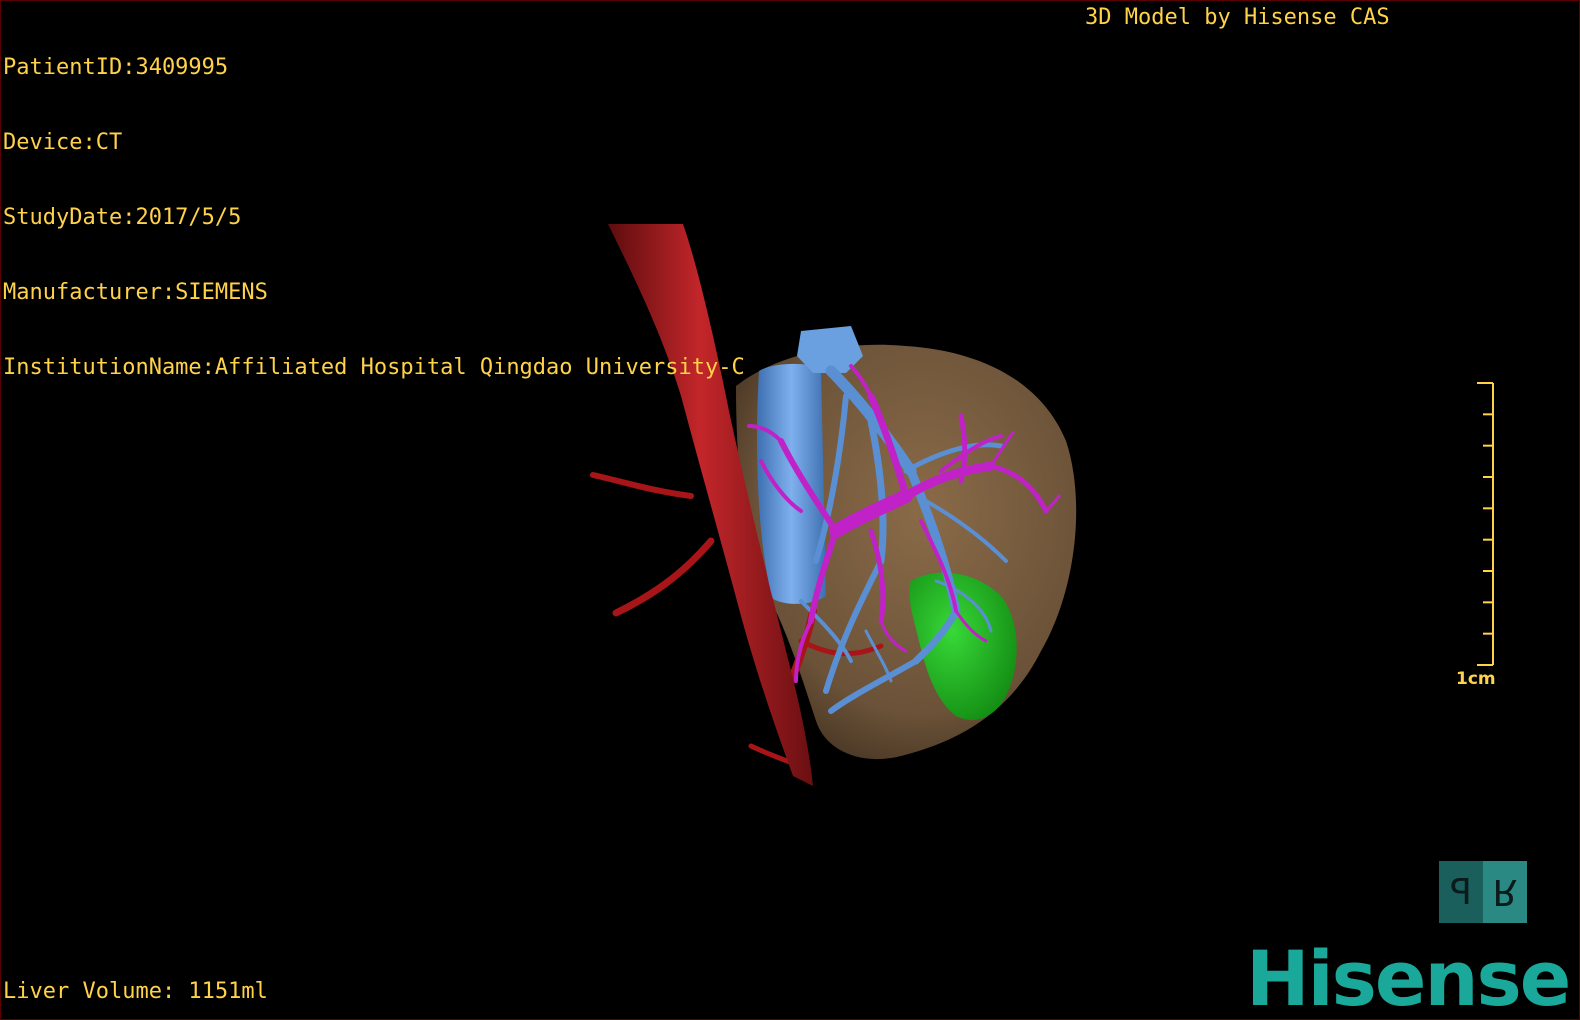  I want to click on device-type: Device:CT, so click(63, 142).